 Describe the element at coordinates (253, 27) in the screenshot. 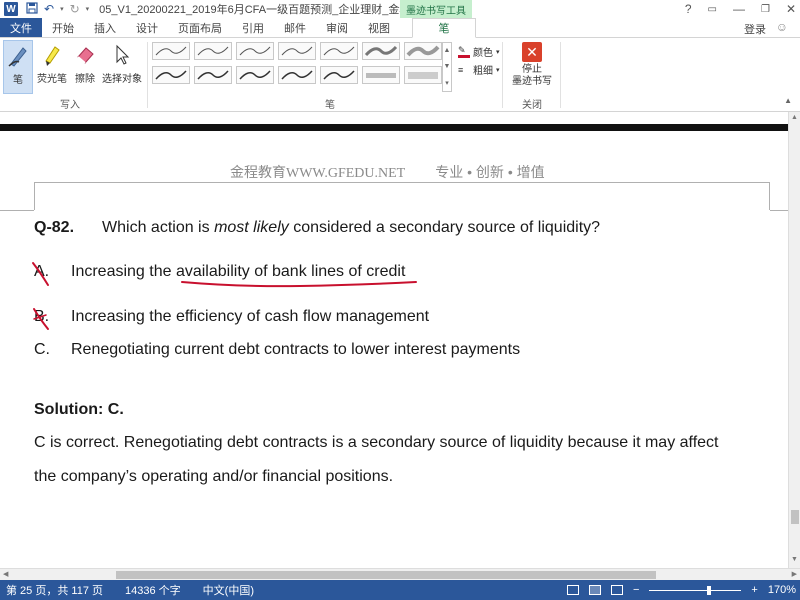

I see `tab-references: 引用` at that location.